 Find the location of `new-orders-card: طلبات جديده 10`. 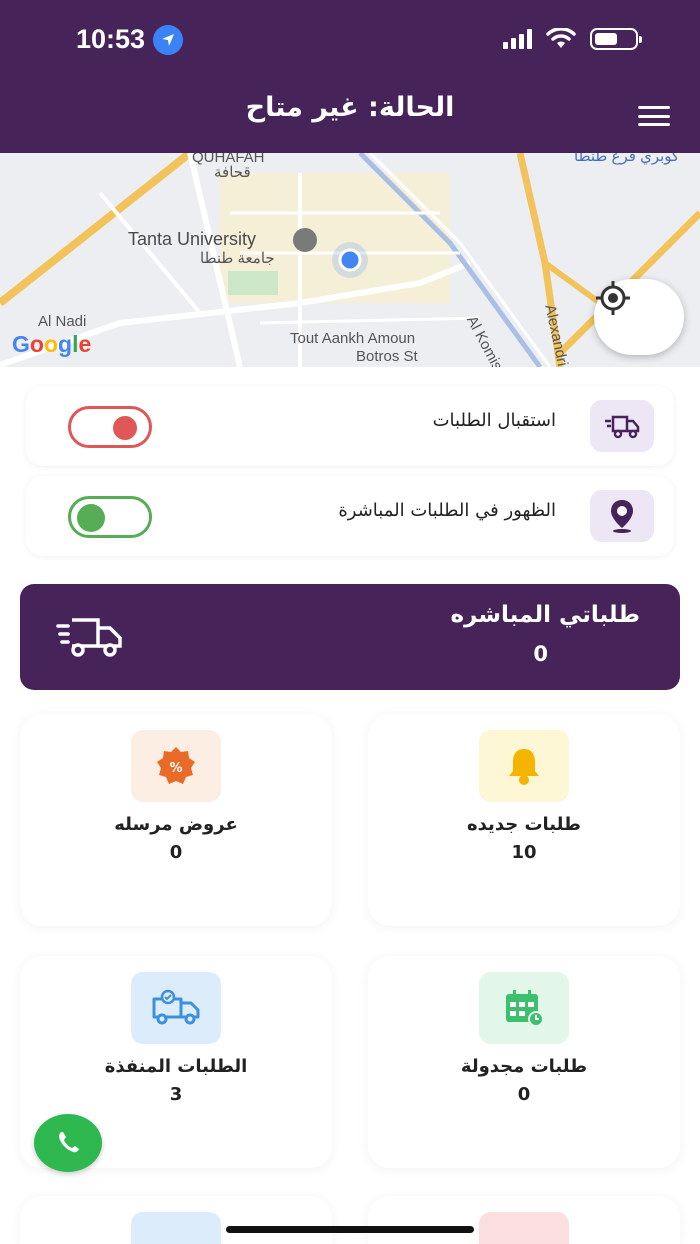

new-orders-card: طلبات جديده 10 is located at coordinates (524, 820).